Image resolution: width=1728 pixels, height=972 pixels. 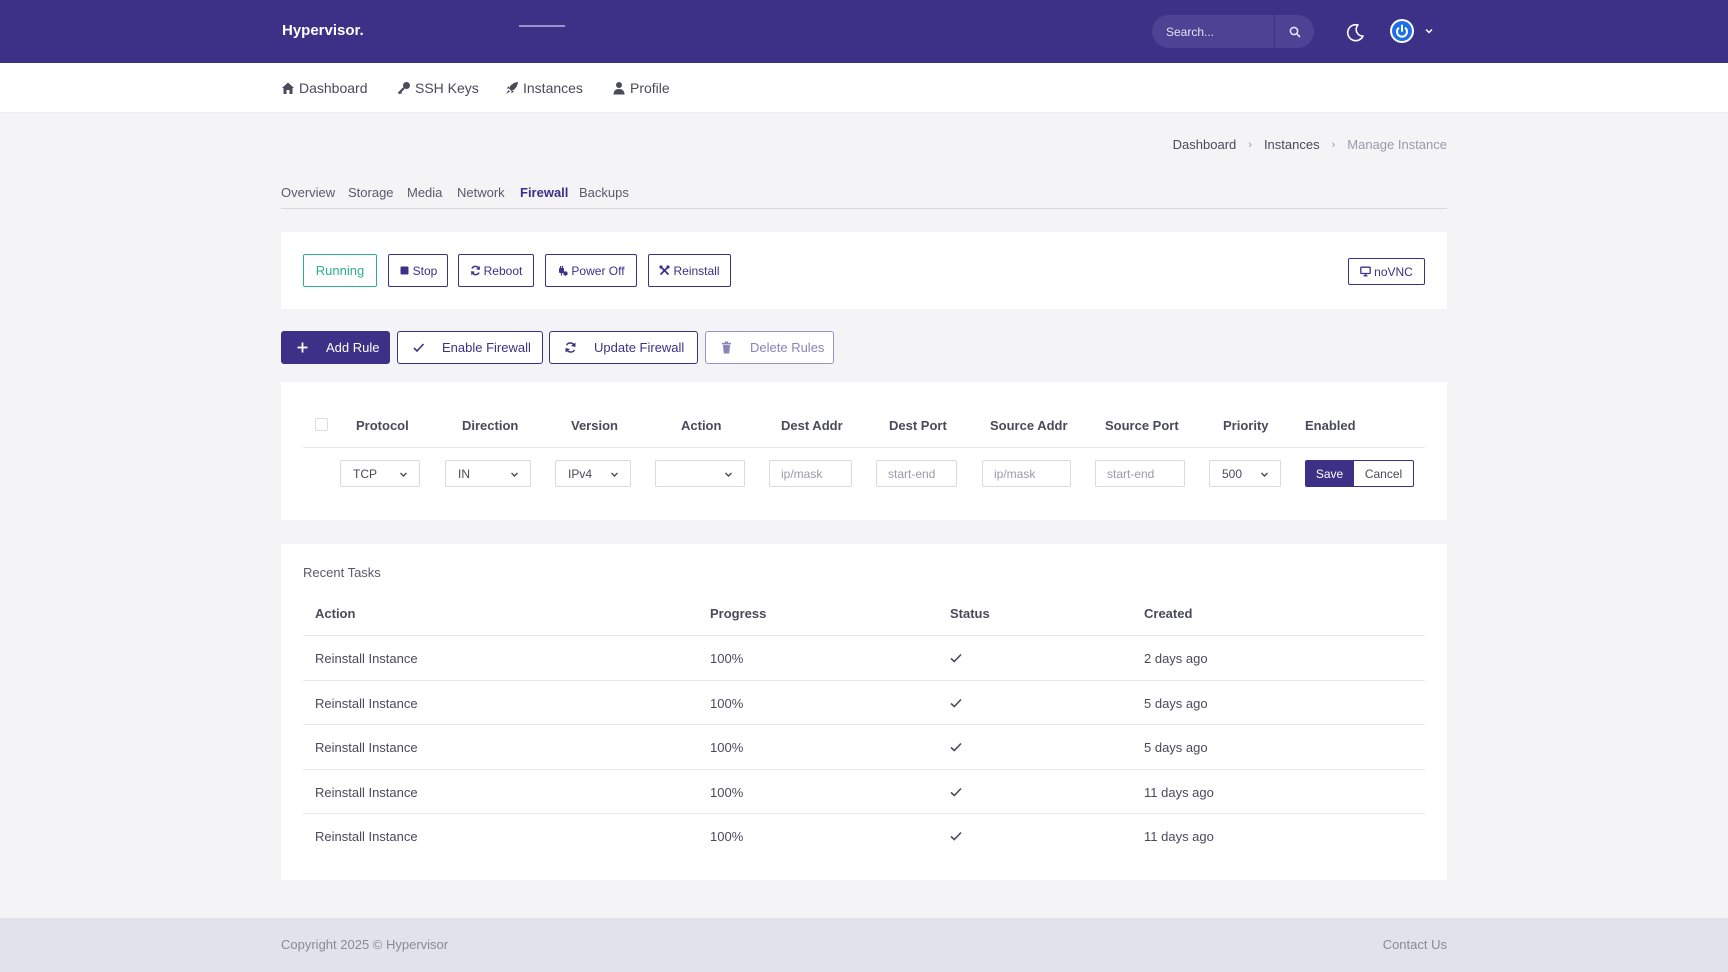 What do you see at coordinates (970, 613) in the screenshot?
I see `tasks-header-status: Status` at bounding box center [970, 613].